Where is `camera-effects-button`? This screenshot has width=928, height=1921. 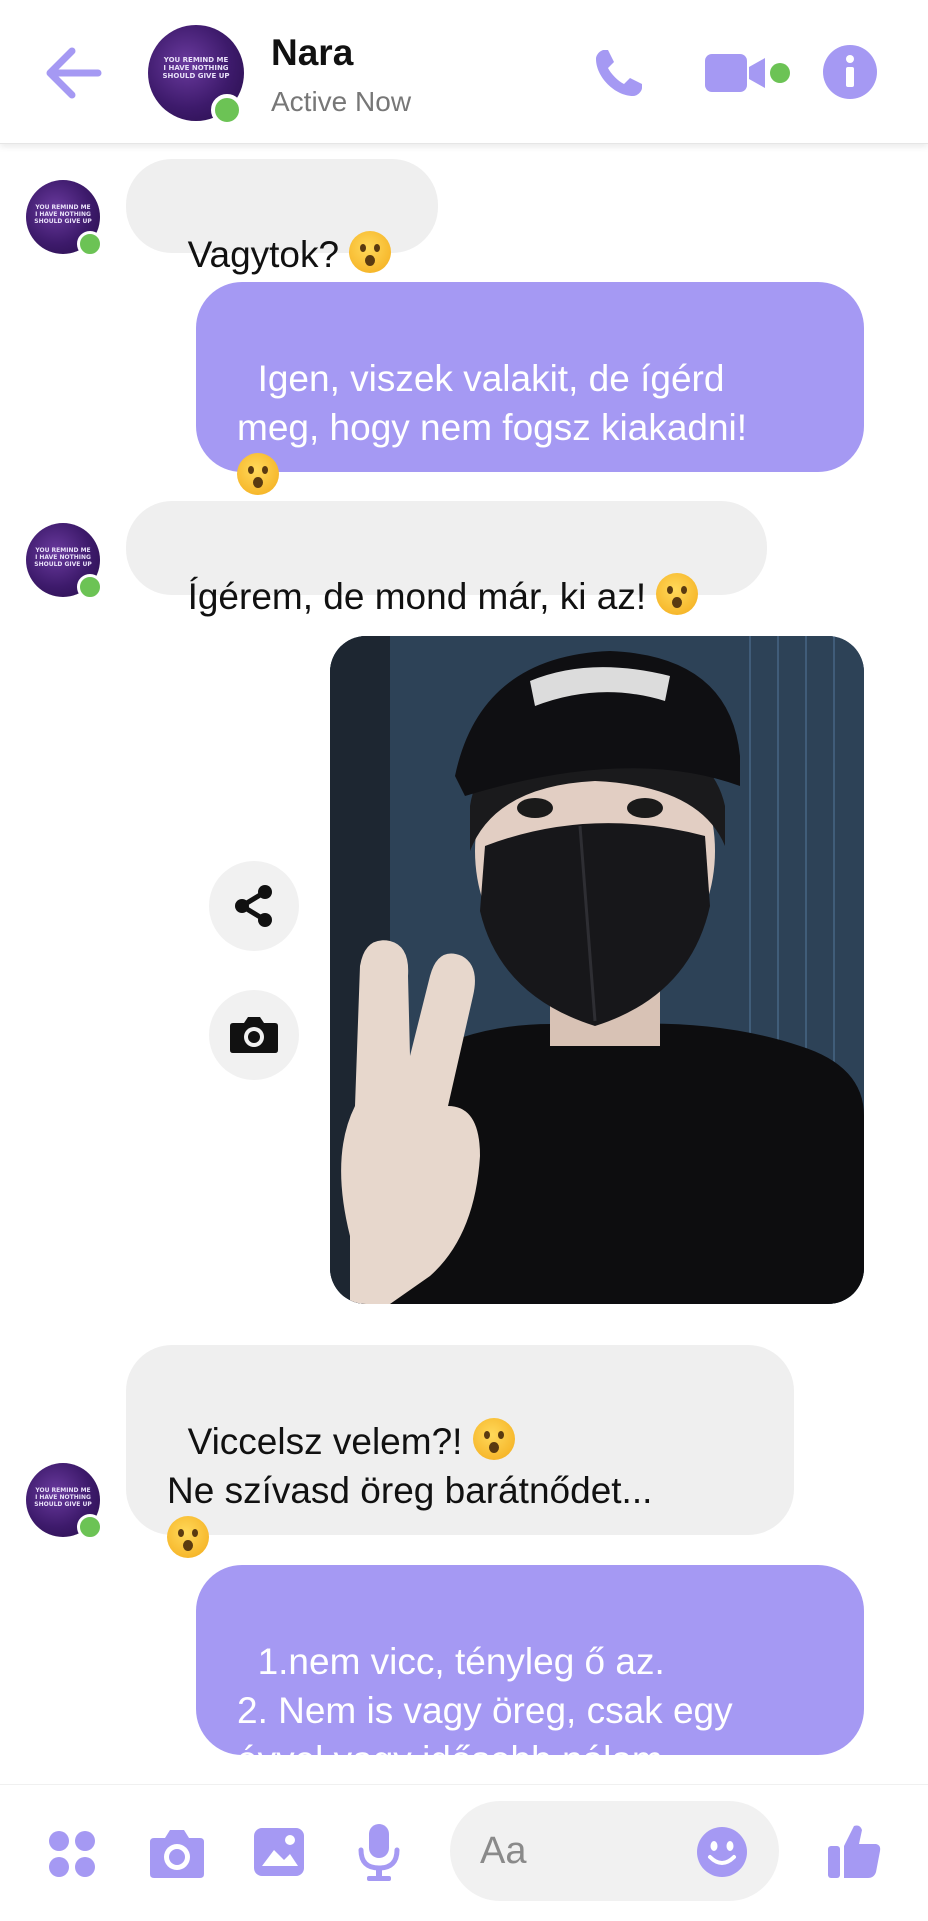
camera-effects-button is located at coordinates (254, 1035).